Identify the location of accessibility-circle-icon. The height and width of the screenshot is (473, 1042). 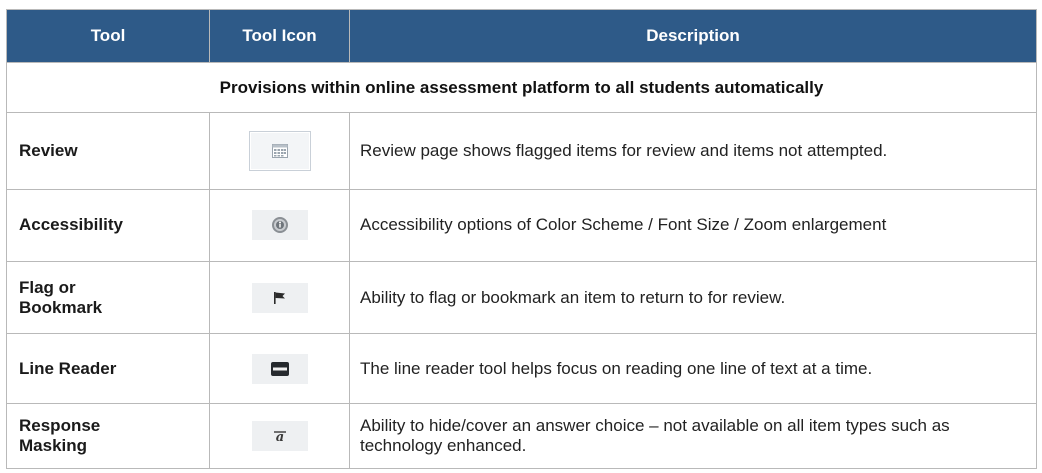
(279, 225).